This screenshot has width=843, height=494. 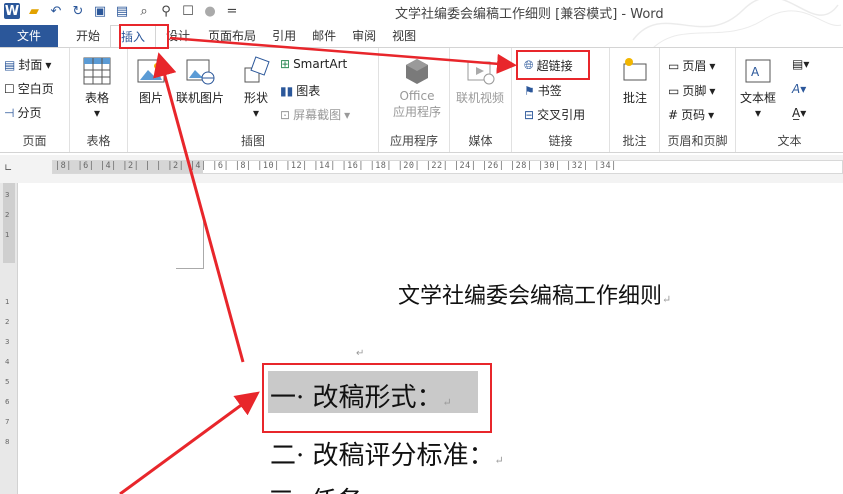 I want to click on tab-references: 引用, so click(x=284, y=36).